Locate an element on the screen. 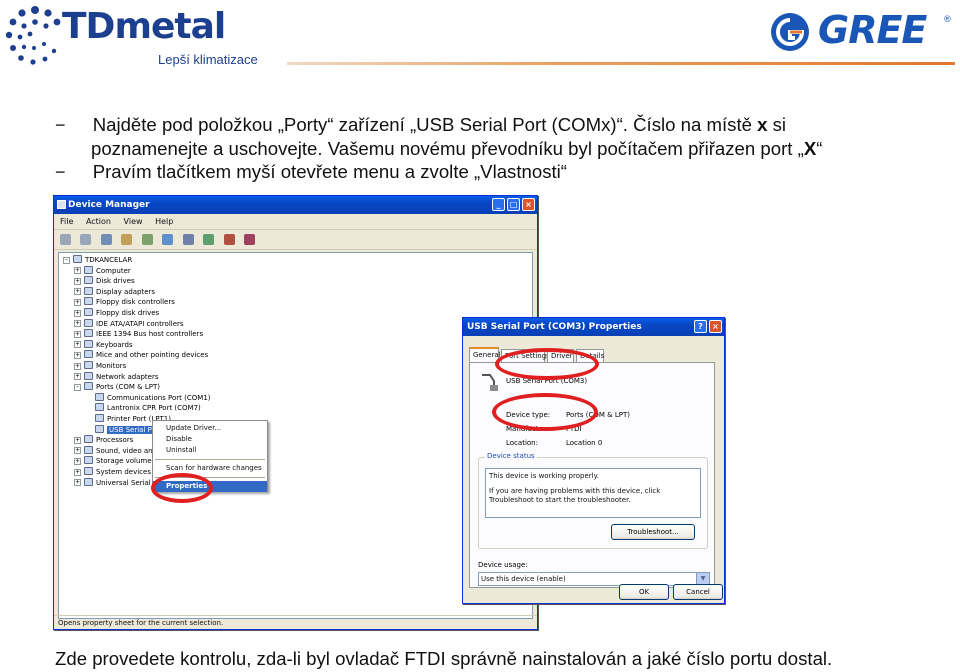 The image size is (960, 672). tree-item: System devices is located at coordinates (117, 472).